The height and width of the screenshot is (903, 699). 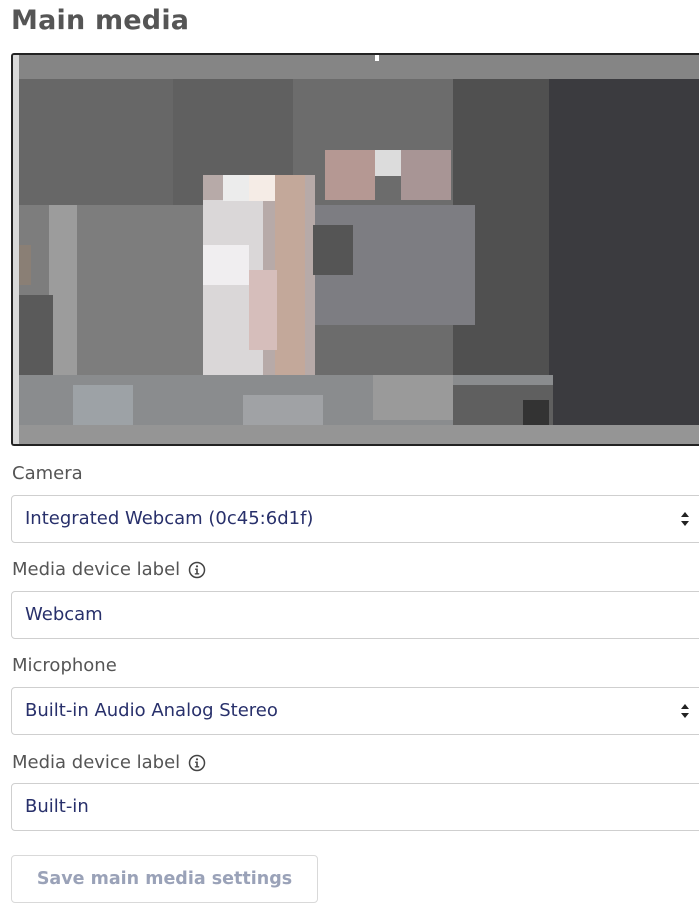 What do you see at coordinates (164, 879) in the screenshot?
I see `save-main-media-settings-button: Save main media settings` at bounding box center [164, 879].